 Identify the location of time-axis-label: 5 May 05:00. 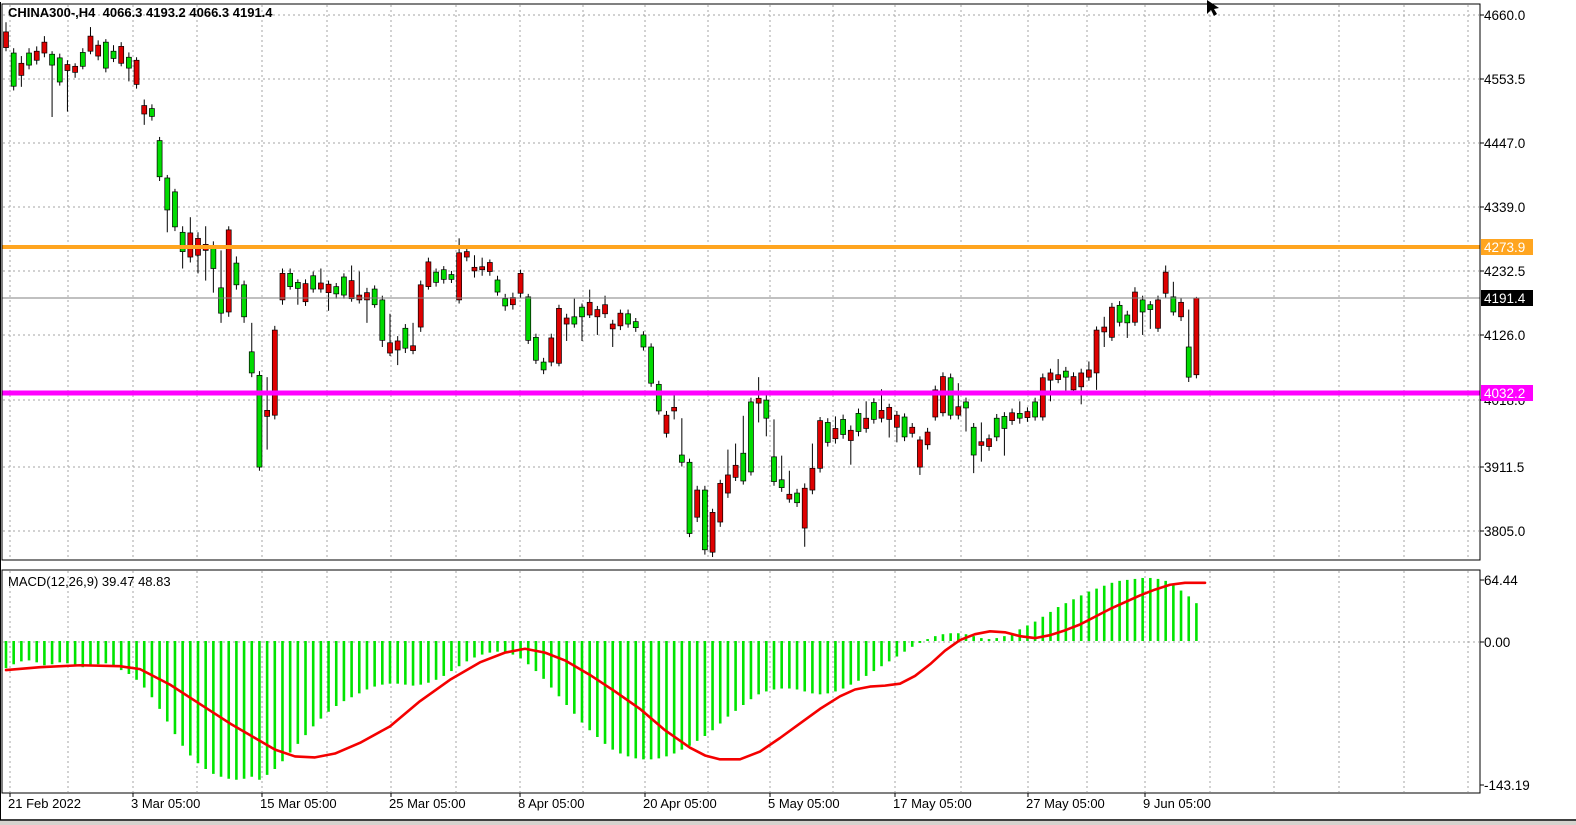
(804, 803).